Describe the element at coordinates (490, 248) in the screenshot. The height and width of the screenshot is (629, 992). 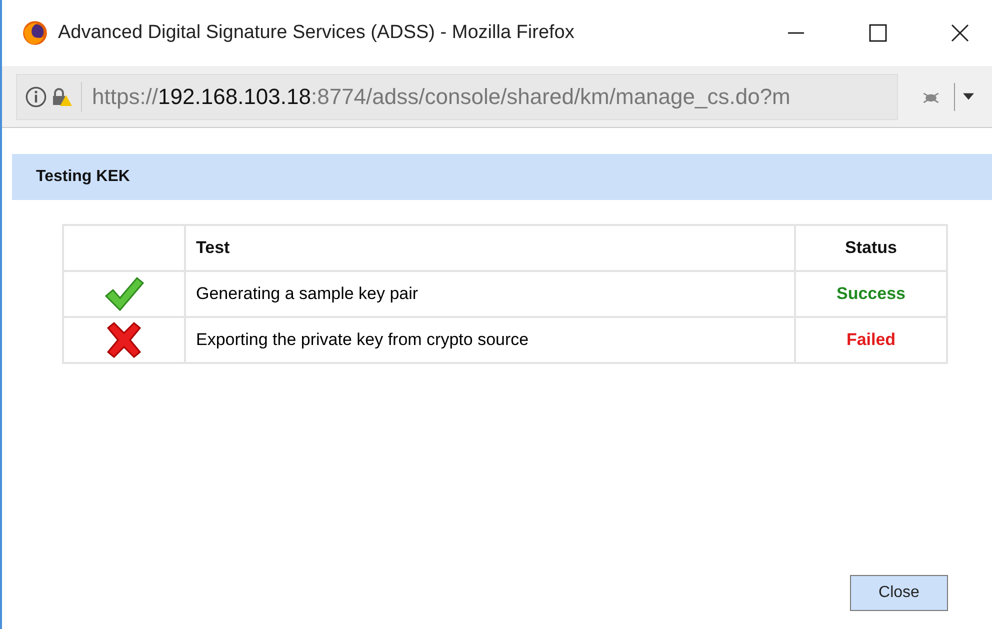
I see `column-header: Test` at that location.